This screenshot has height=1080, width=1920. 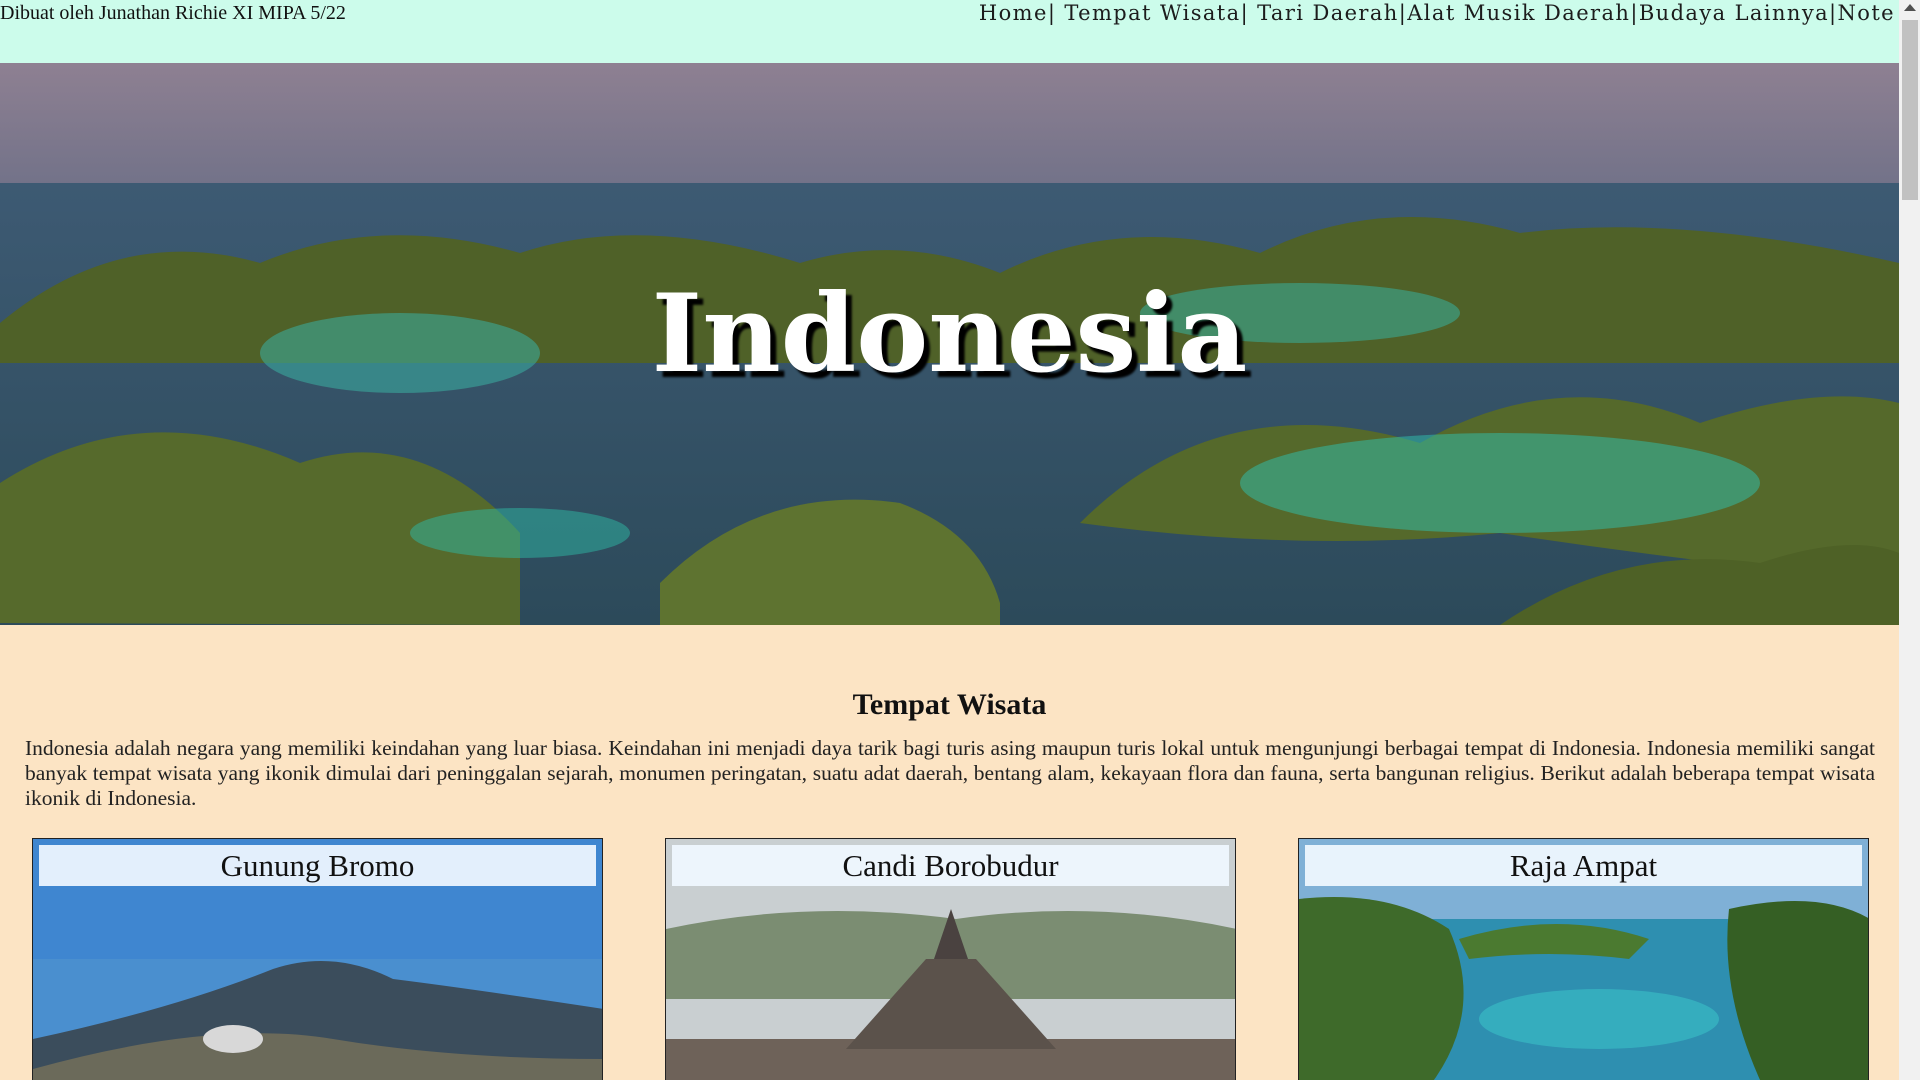 What do you see at coordinates (1910, 7) in the screenshot?
I see `scroll-up-arrow-icon` at bounding box center [1910, 7].